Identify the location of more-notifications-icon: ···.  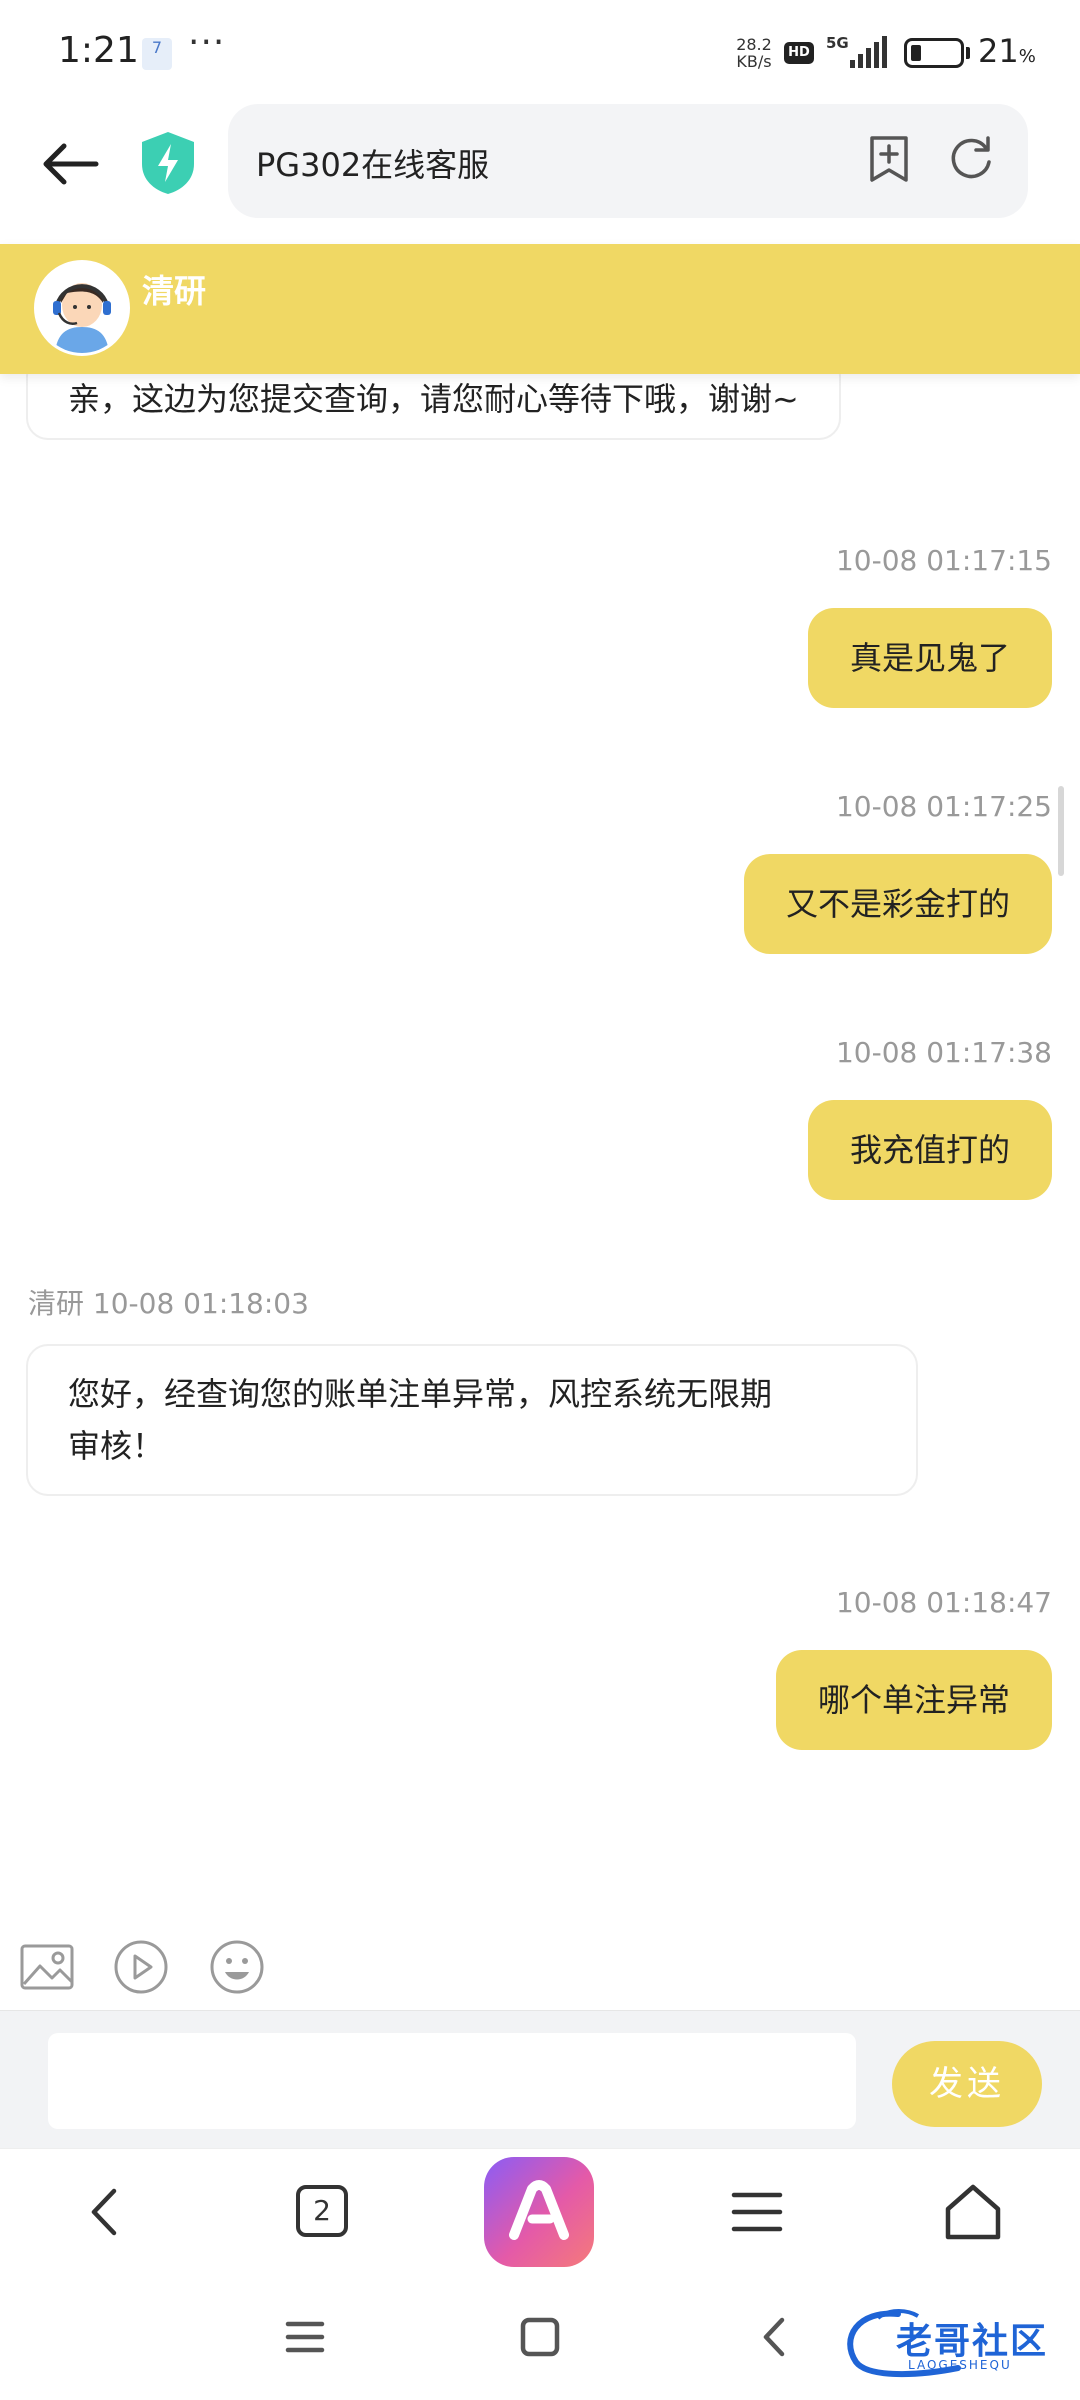
(207, 42).